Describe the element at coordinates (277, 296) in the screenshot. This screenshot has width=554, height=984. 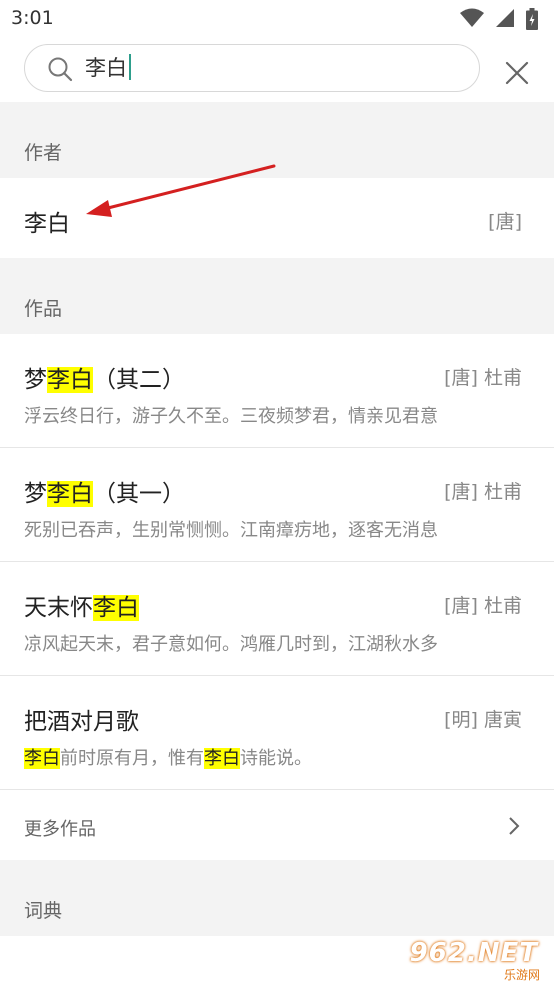
I see `section-header-works: 作品` at that location.